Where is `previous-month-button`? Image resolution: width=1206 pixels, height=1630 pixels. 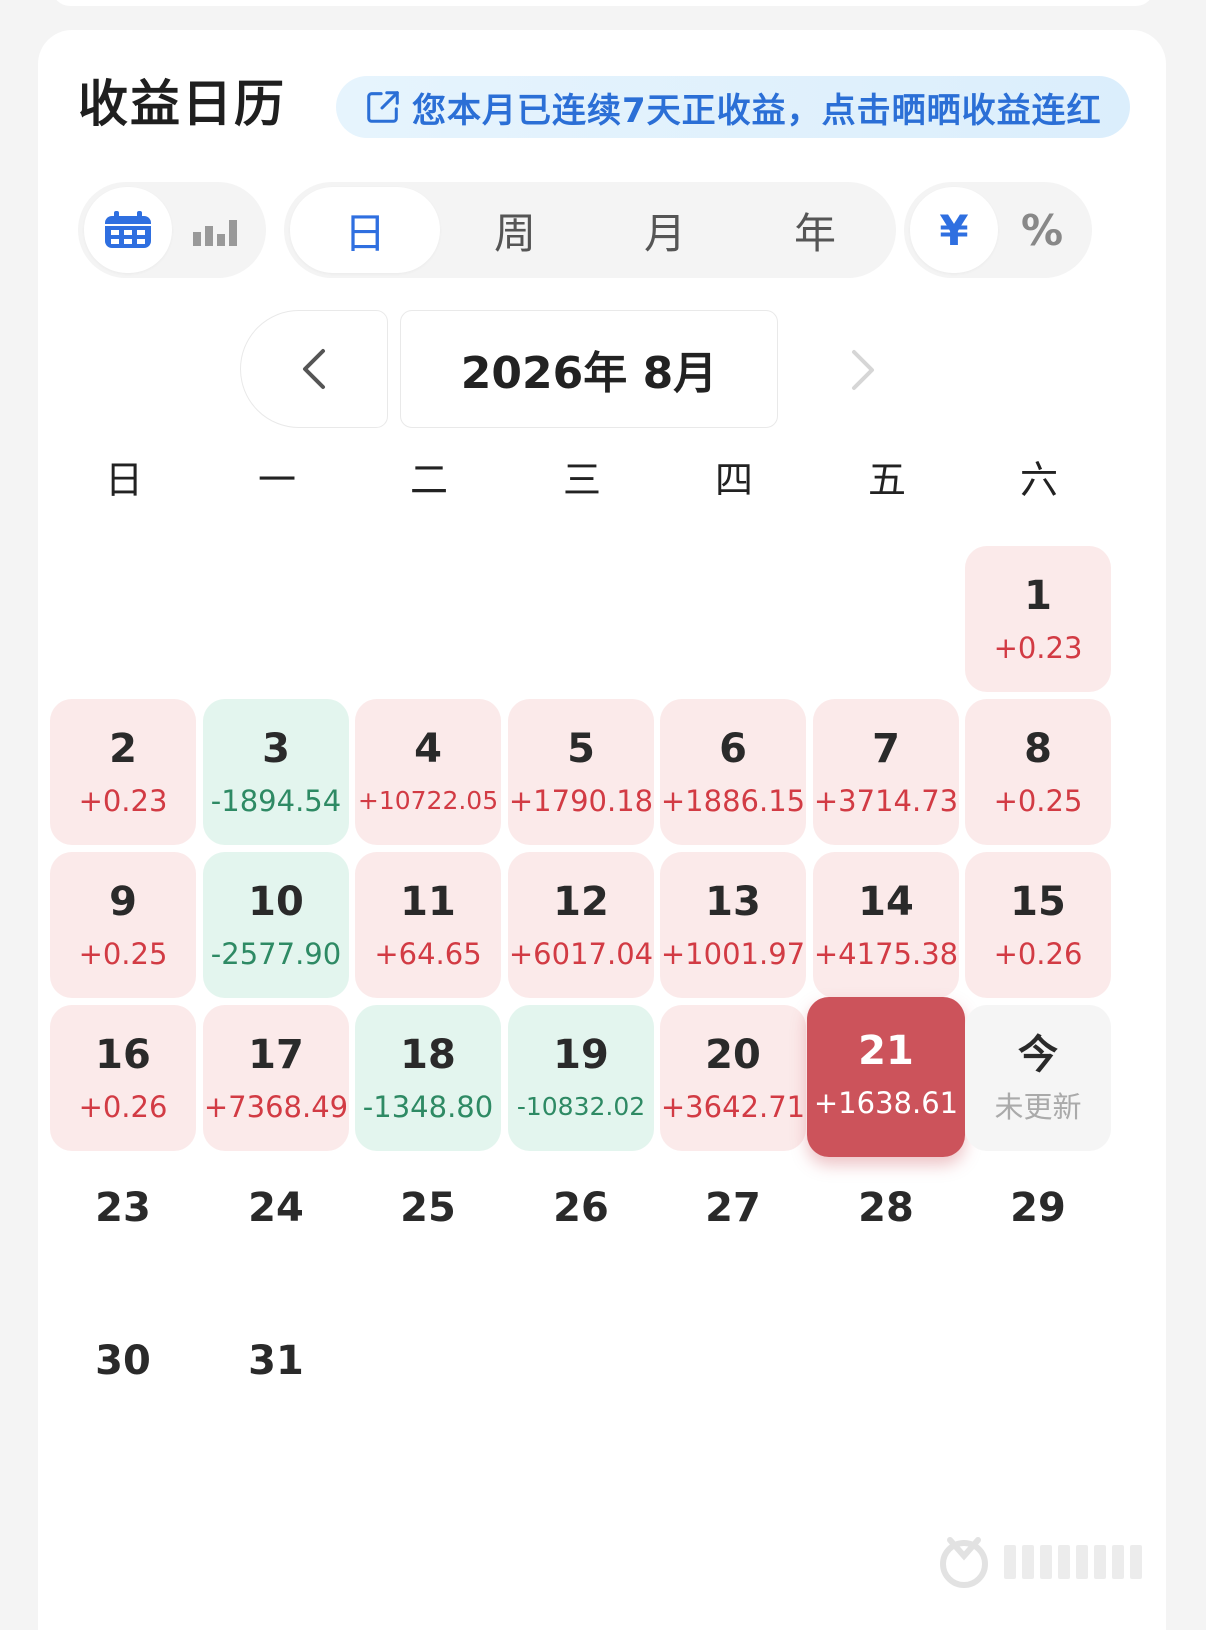
previous-month-button is located at coordinates (314, 369).